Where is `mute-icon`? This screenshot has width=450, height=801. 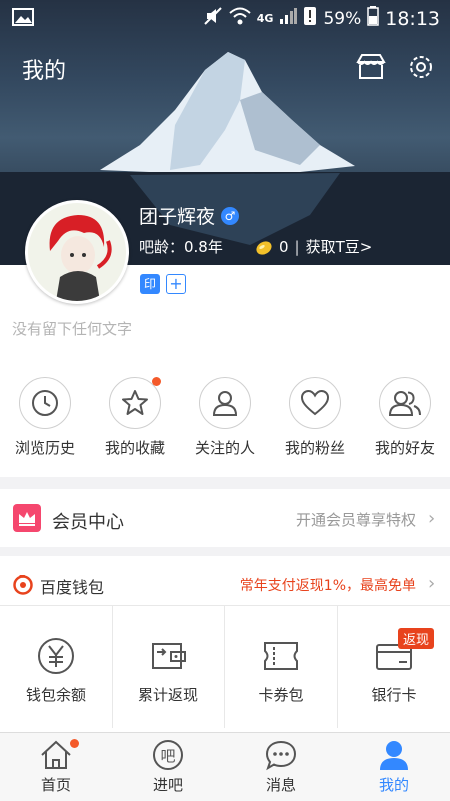
mute-icon is located at coordinates (213, 18).